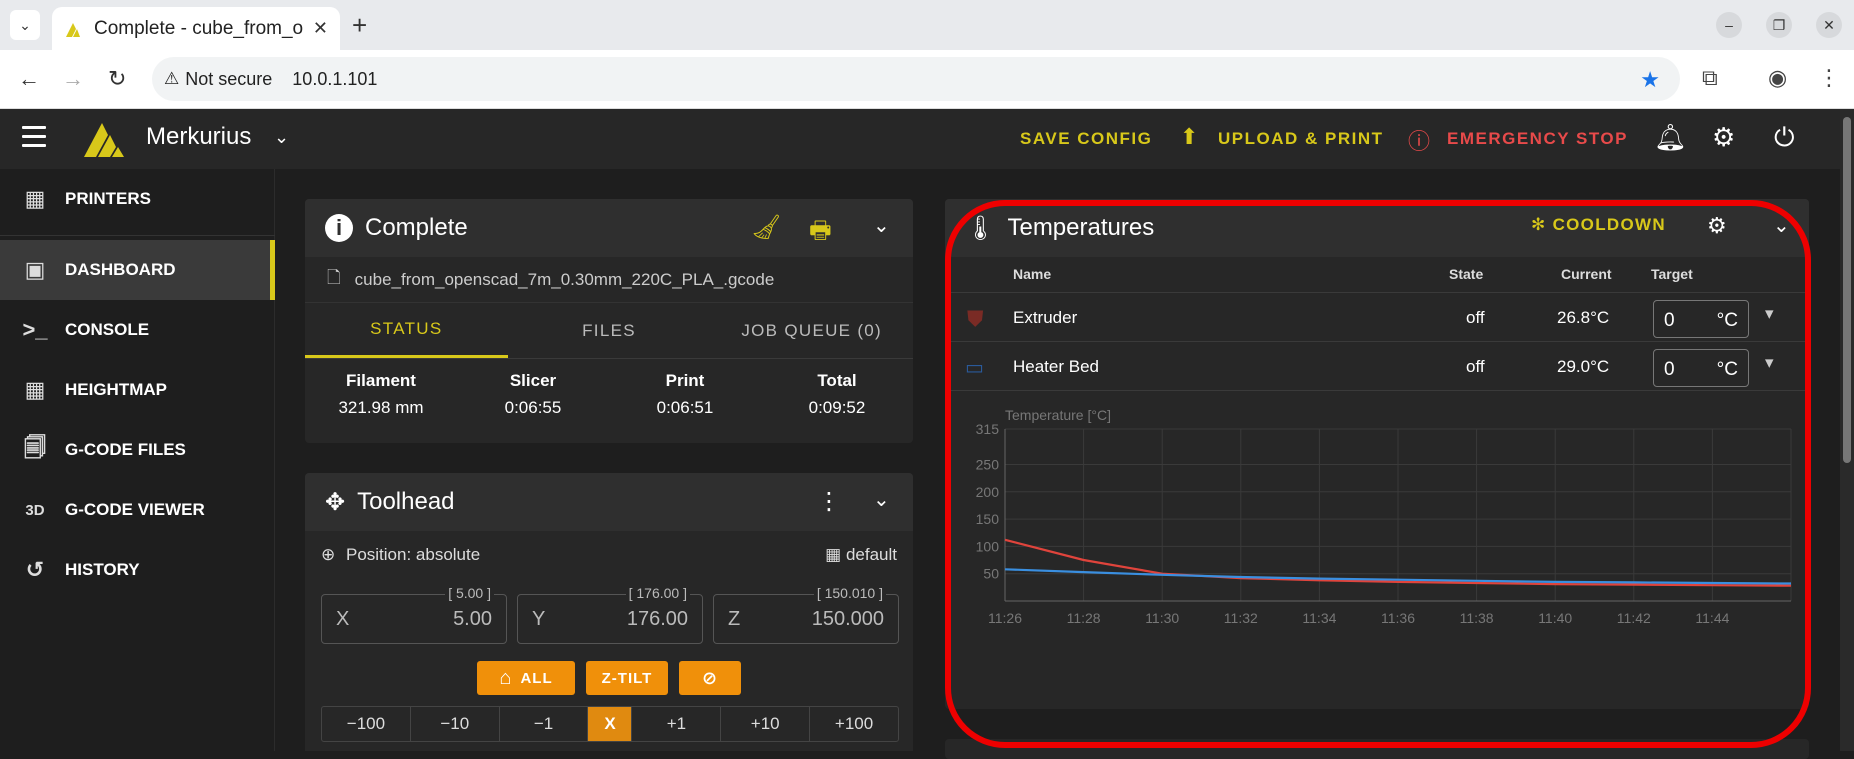 This screenshot has width=1854, height=759. Describe the element at coordinates (198, 137) in the screenshot. I see `printer-name: Merkurius` at that location.